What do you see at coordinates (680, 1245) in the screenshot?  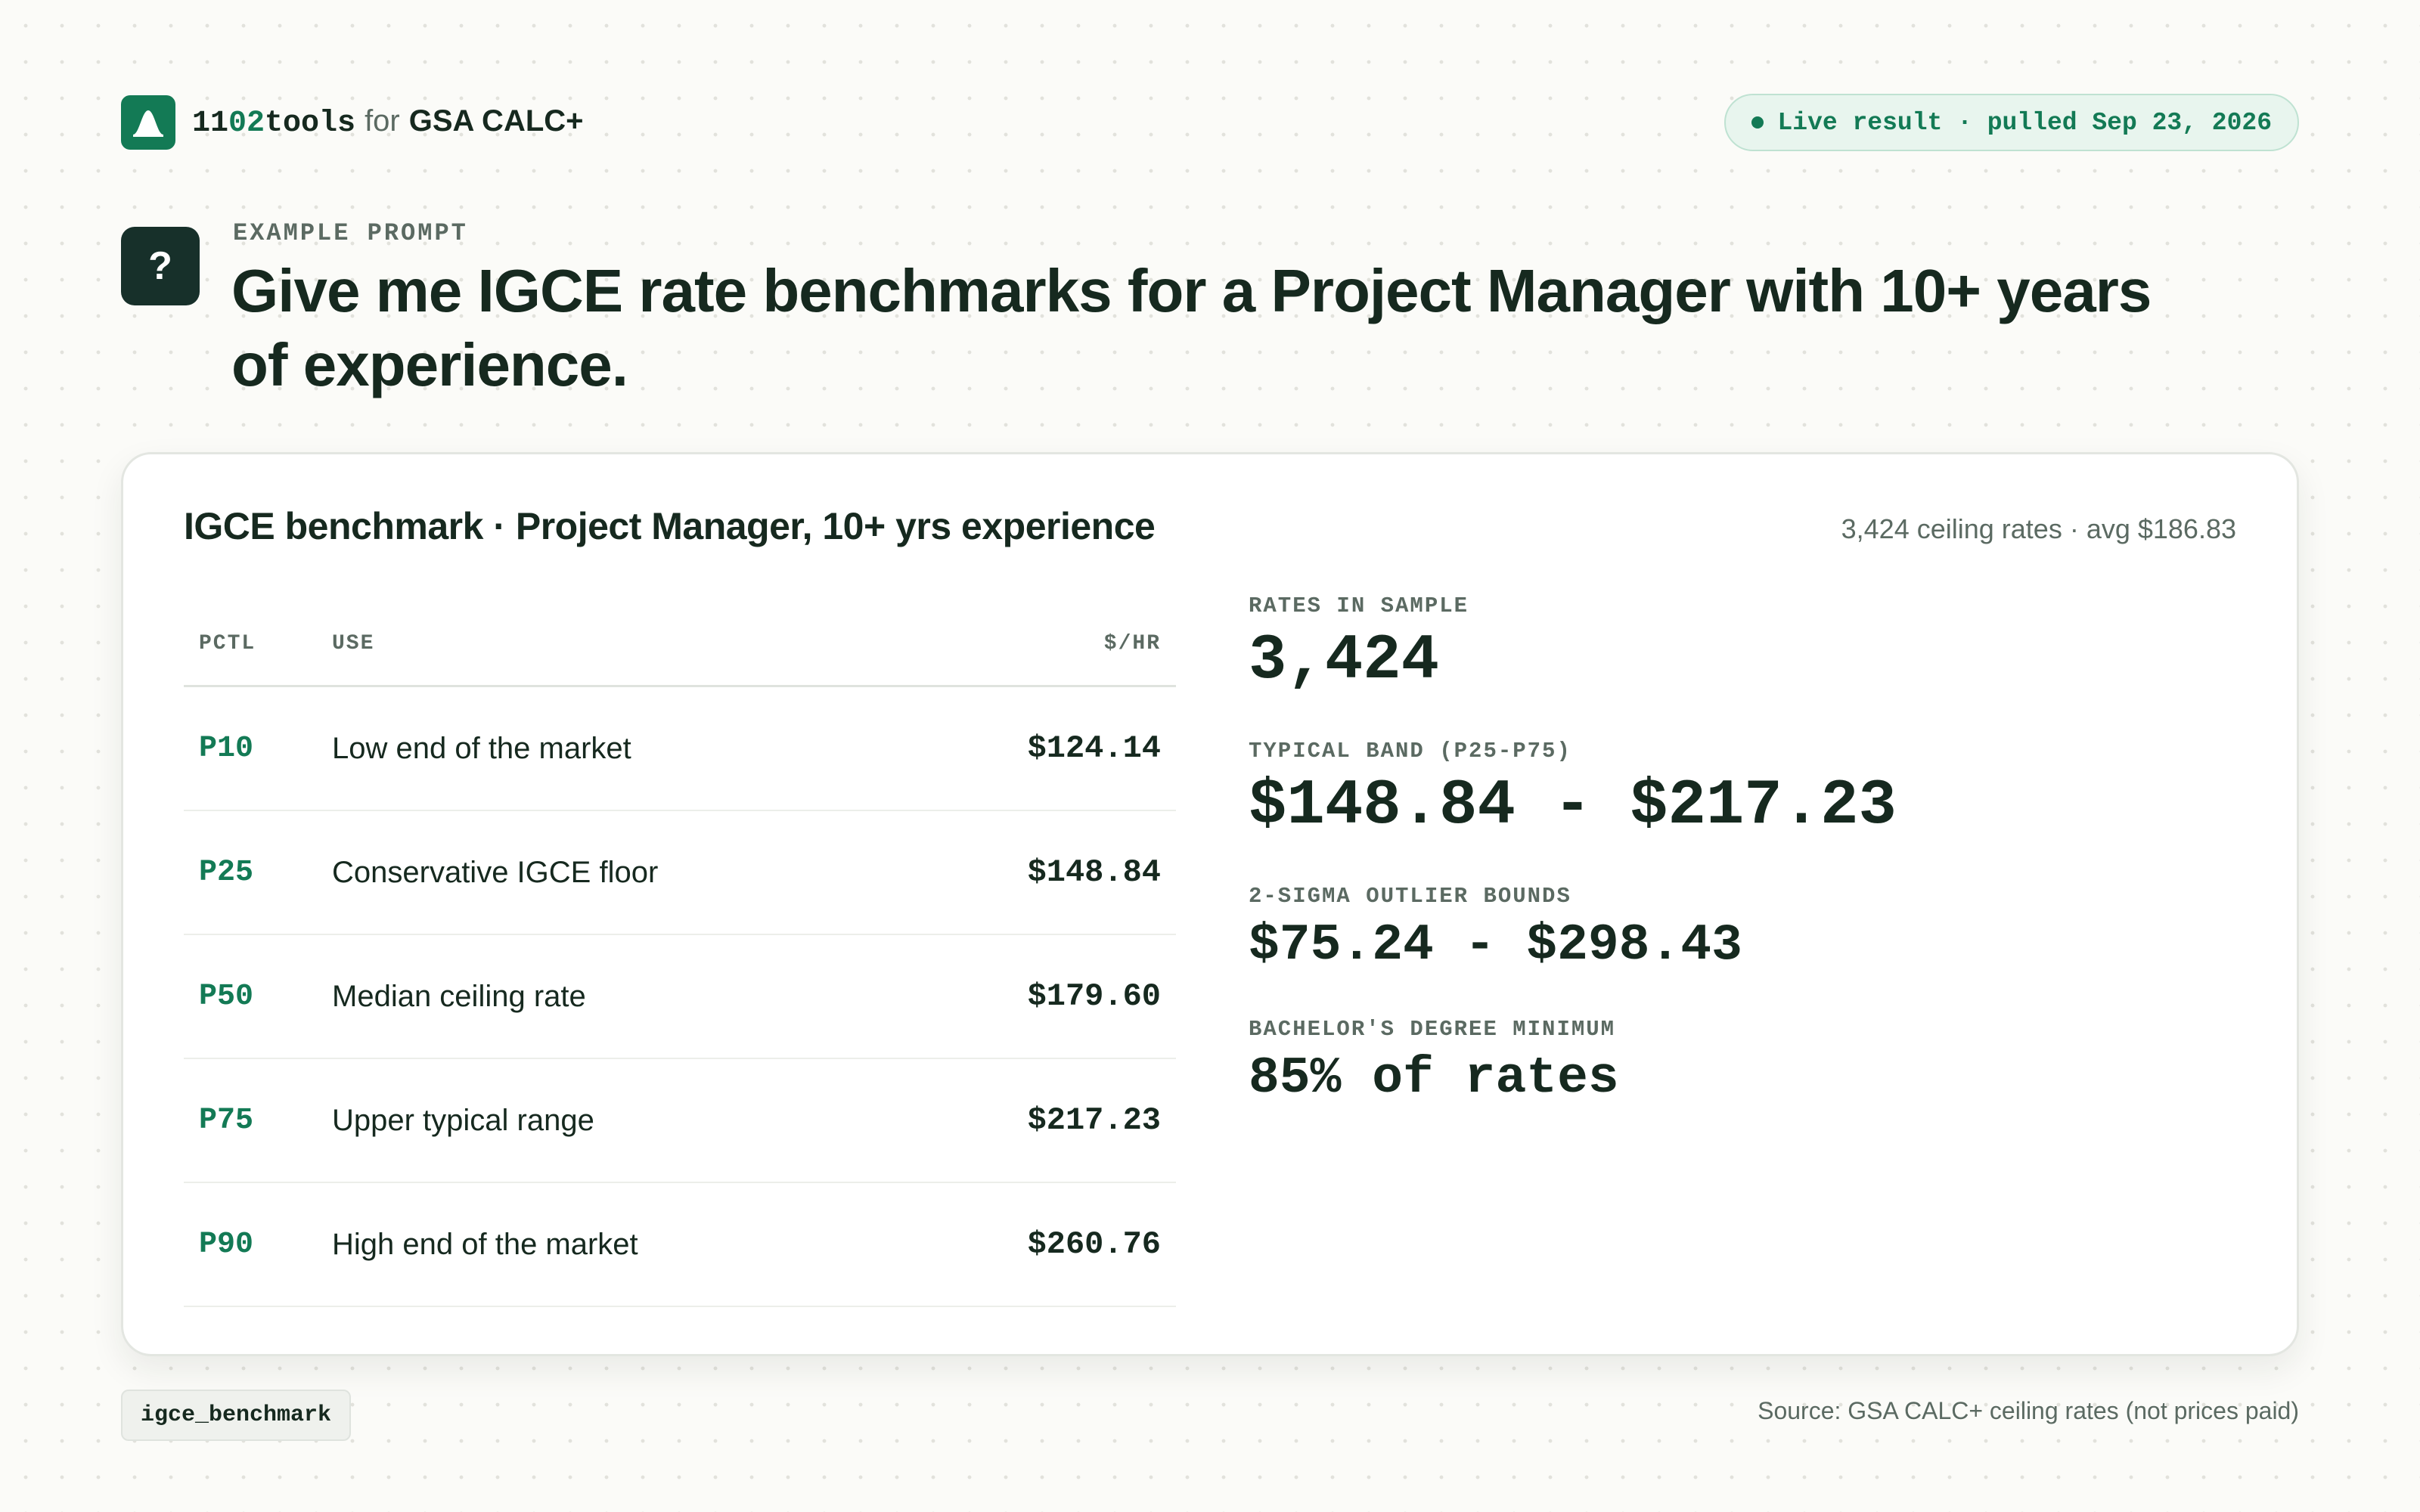 I see `table-row: P90 High end of the market $260.76` at bounding box center [680, 1245].